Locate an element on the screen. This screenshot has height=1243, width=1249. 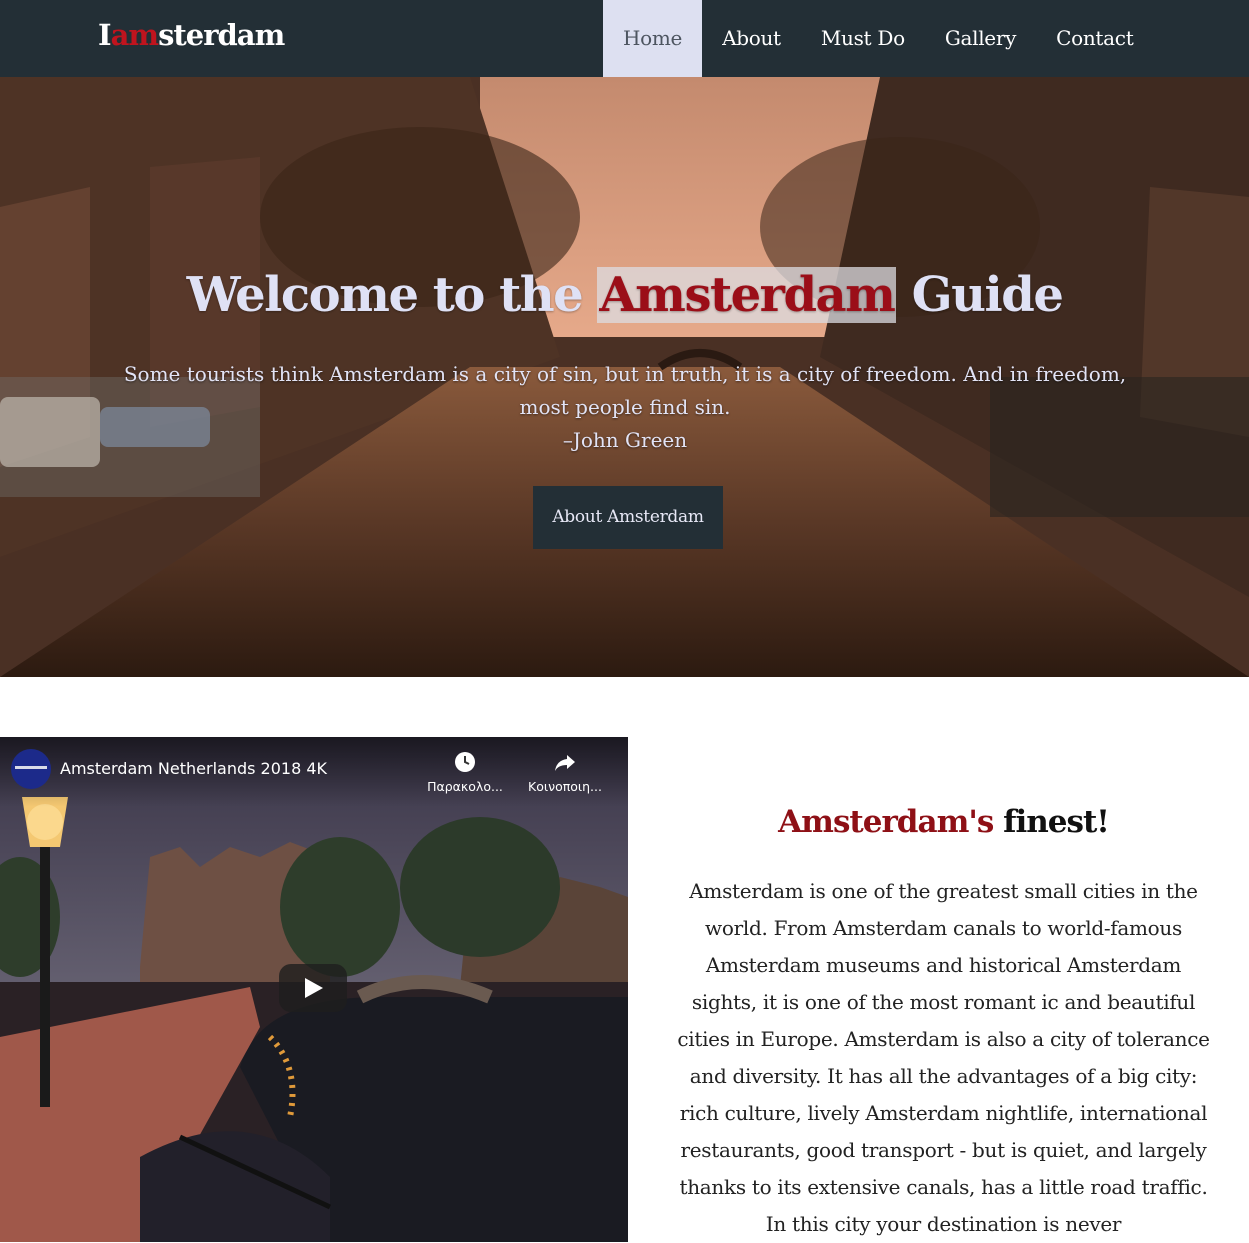
nav-item-gallery: Gallery is located at coordinates (980, 38).